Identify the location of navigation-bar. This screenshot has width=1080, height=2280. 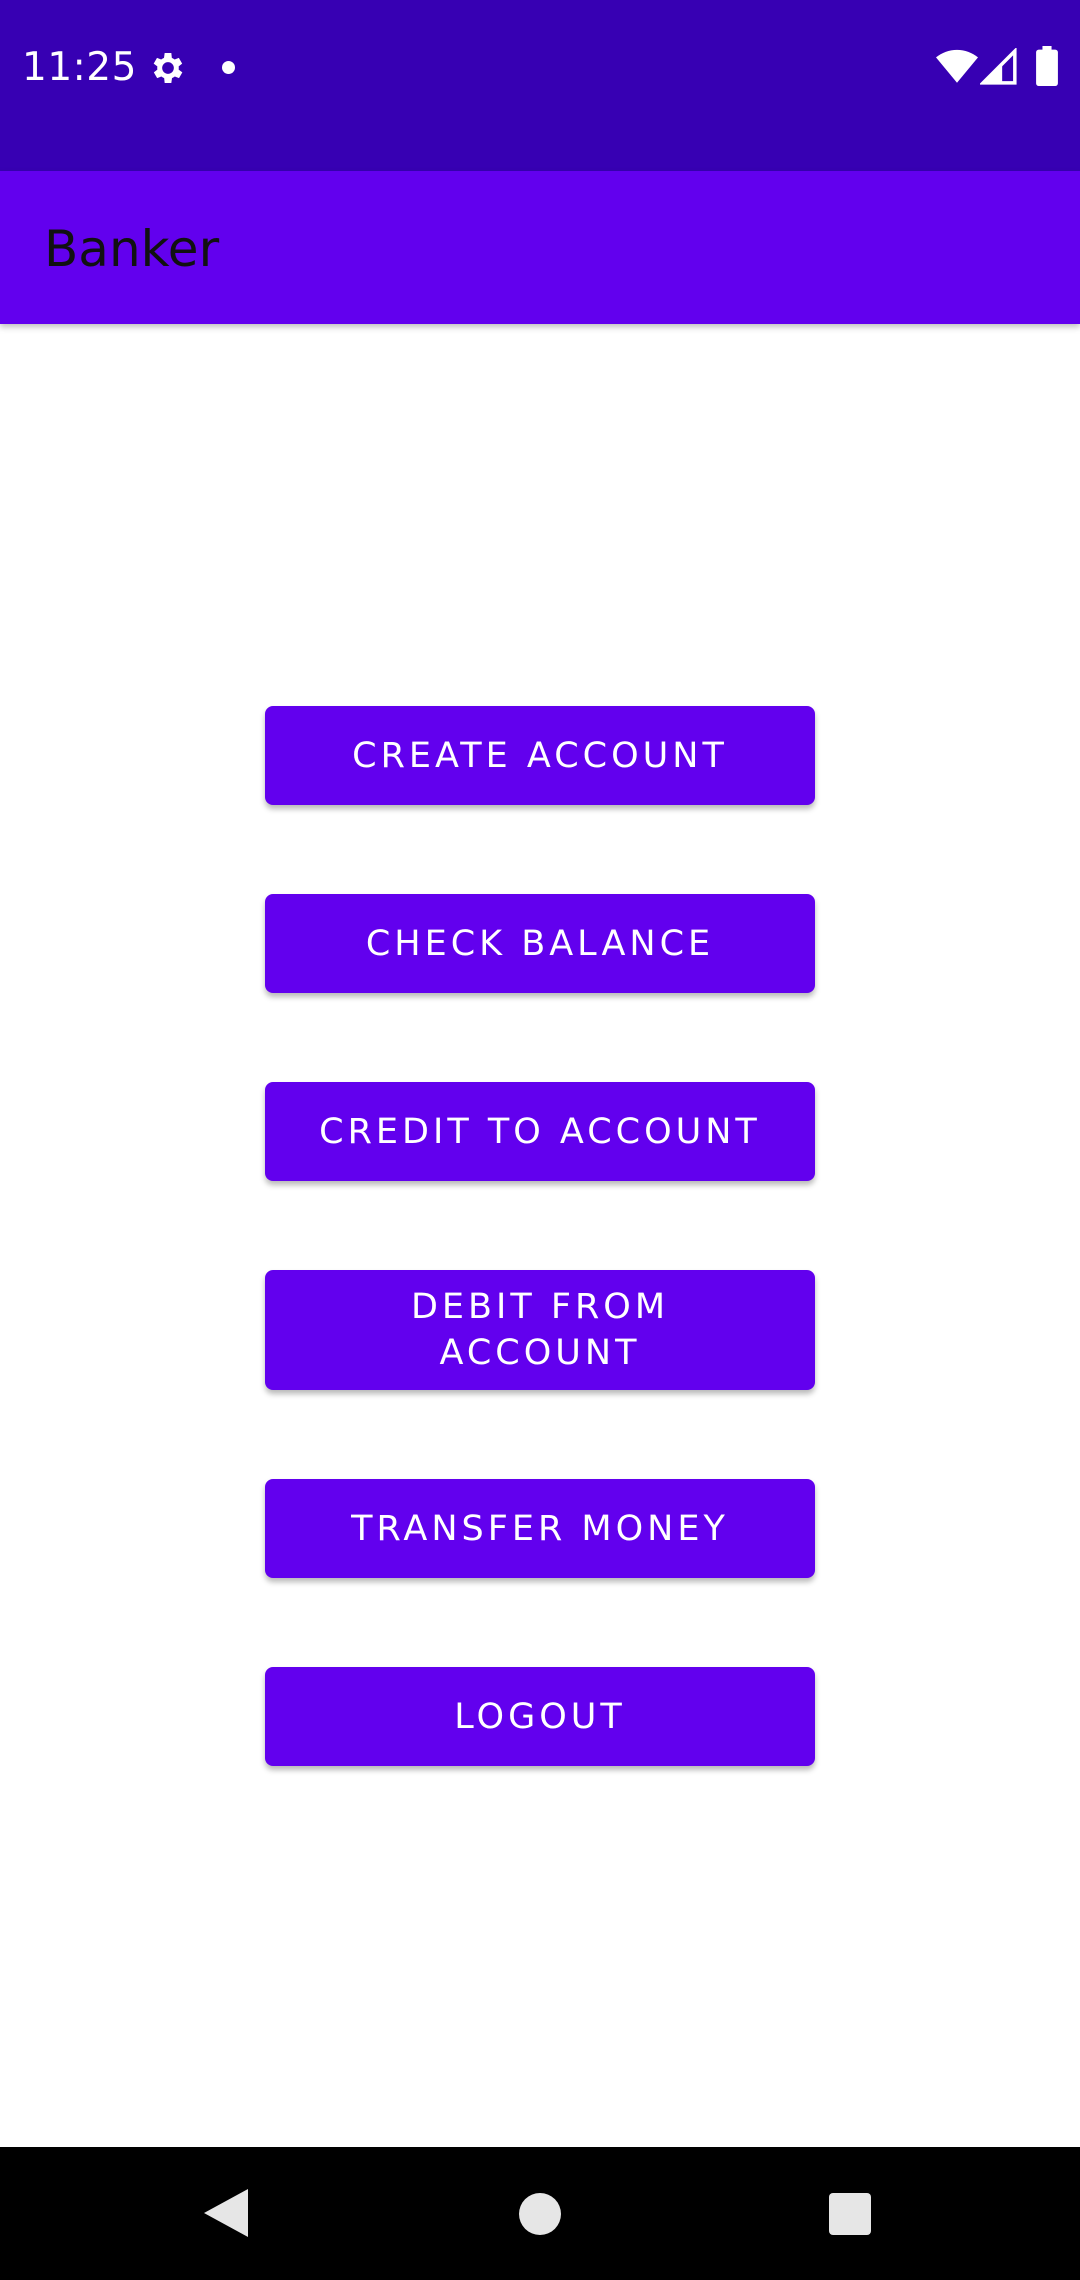
(540, 2213).